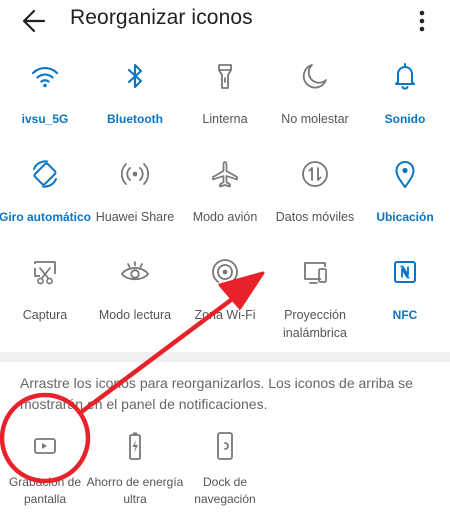 The width and height of the screenshot is (450, 520). I want to click on app-header: Reorganizar iconos, so click(225, 22).